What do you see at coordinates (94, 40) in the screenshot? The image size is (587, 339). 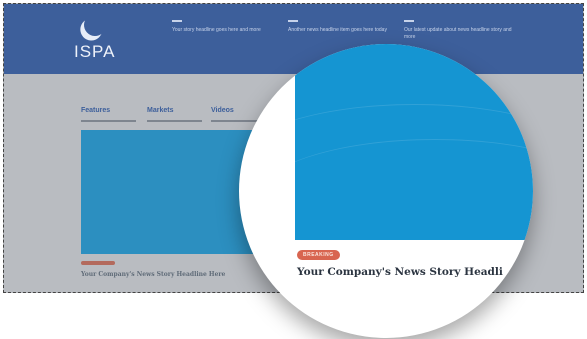 I see `logo: ISPA` at bounding box center [94, 40].